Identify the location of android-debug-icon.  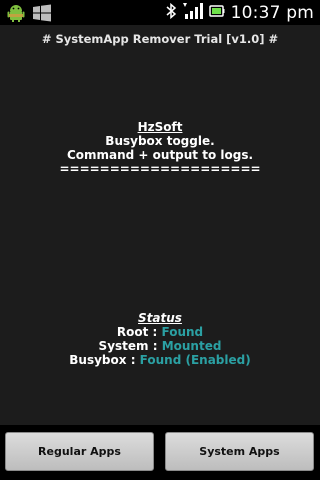
(16, 15).